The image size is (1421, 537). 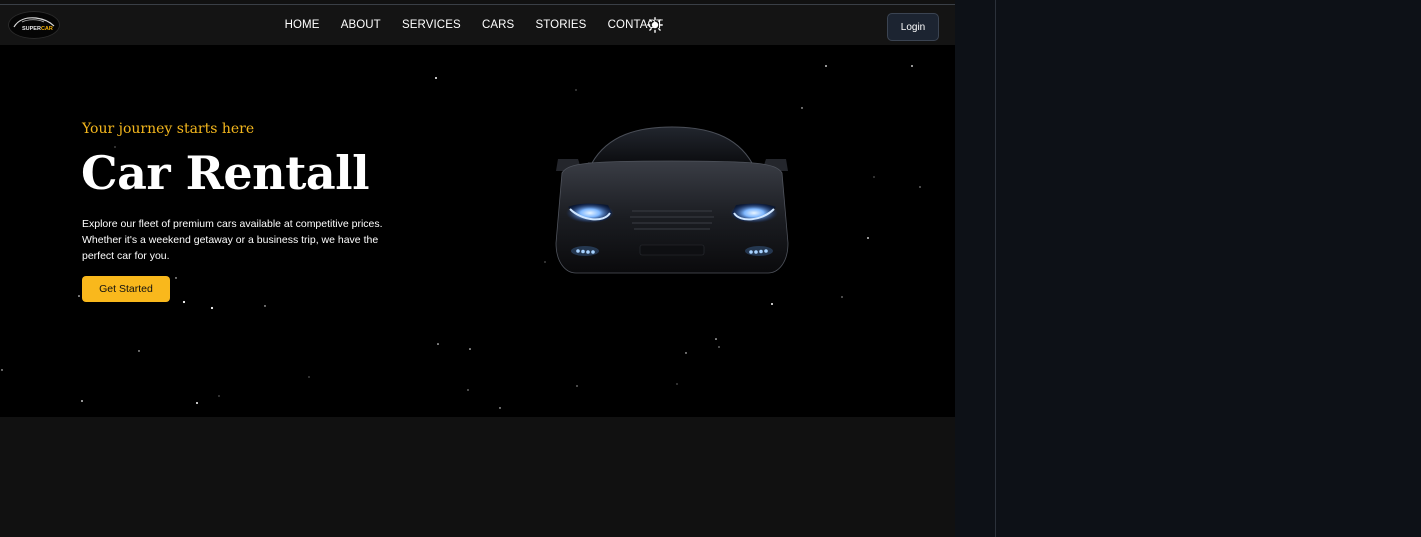 I want to click on nav-services: SERVICES, so click(x=431, y=25).